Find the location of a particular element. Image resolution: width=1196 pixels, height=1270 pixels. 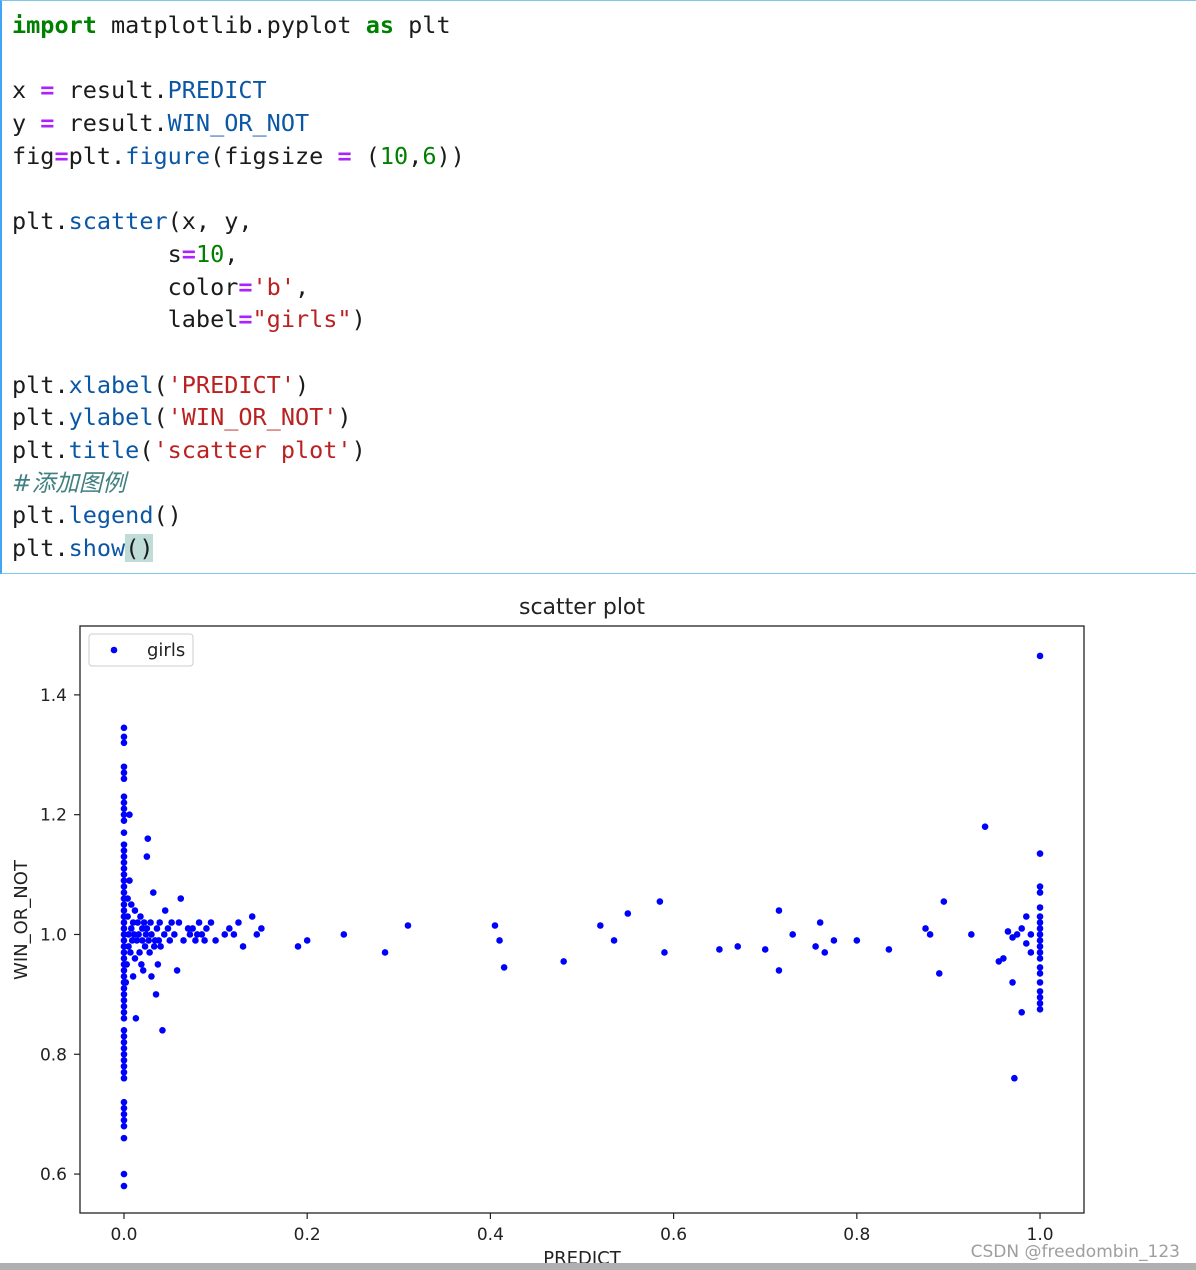

code-line: #添加图例 is located at coordinates (238, 483).